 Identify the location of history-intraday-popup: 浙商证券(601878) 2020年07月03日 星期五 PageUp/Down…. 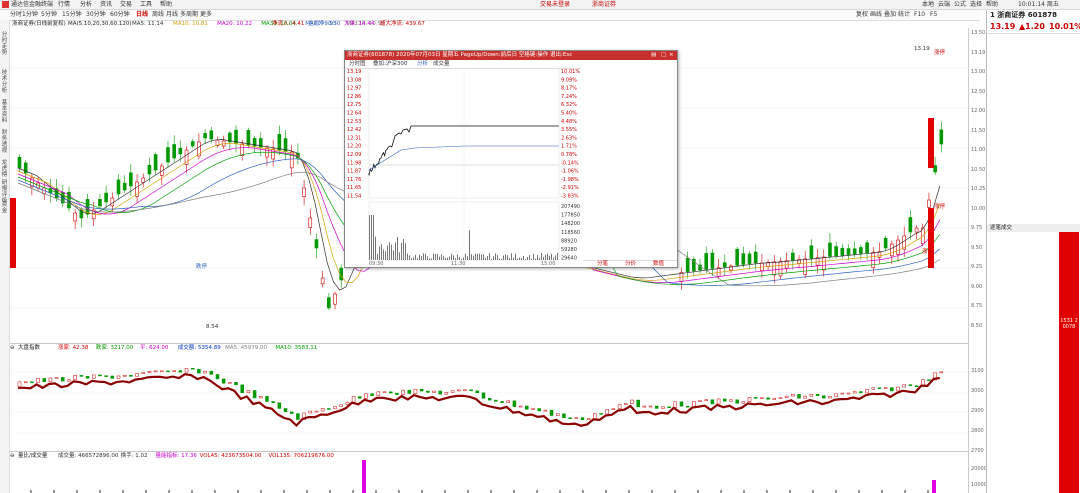
(511, 159).